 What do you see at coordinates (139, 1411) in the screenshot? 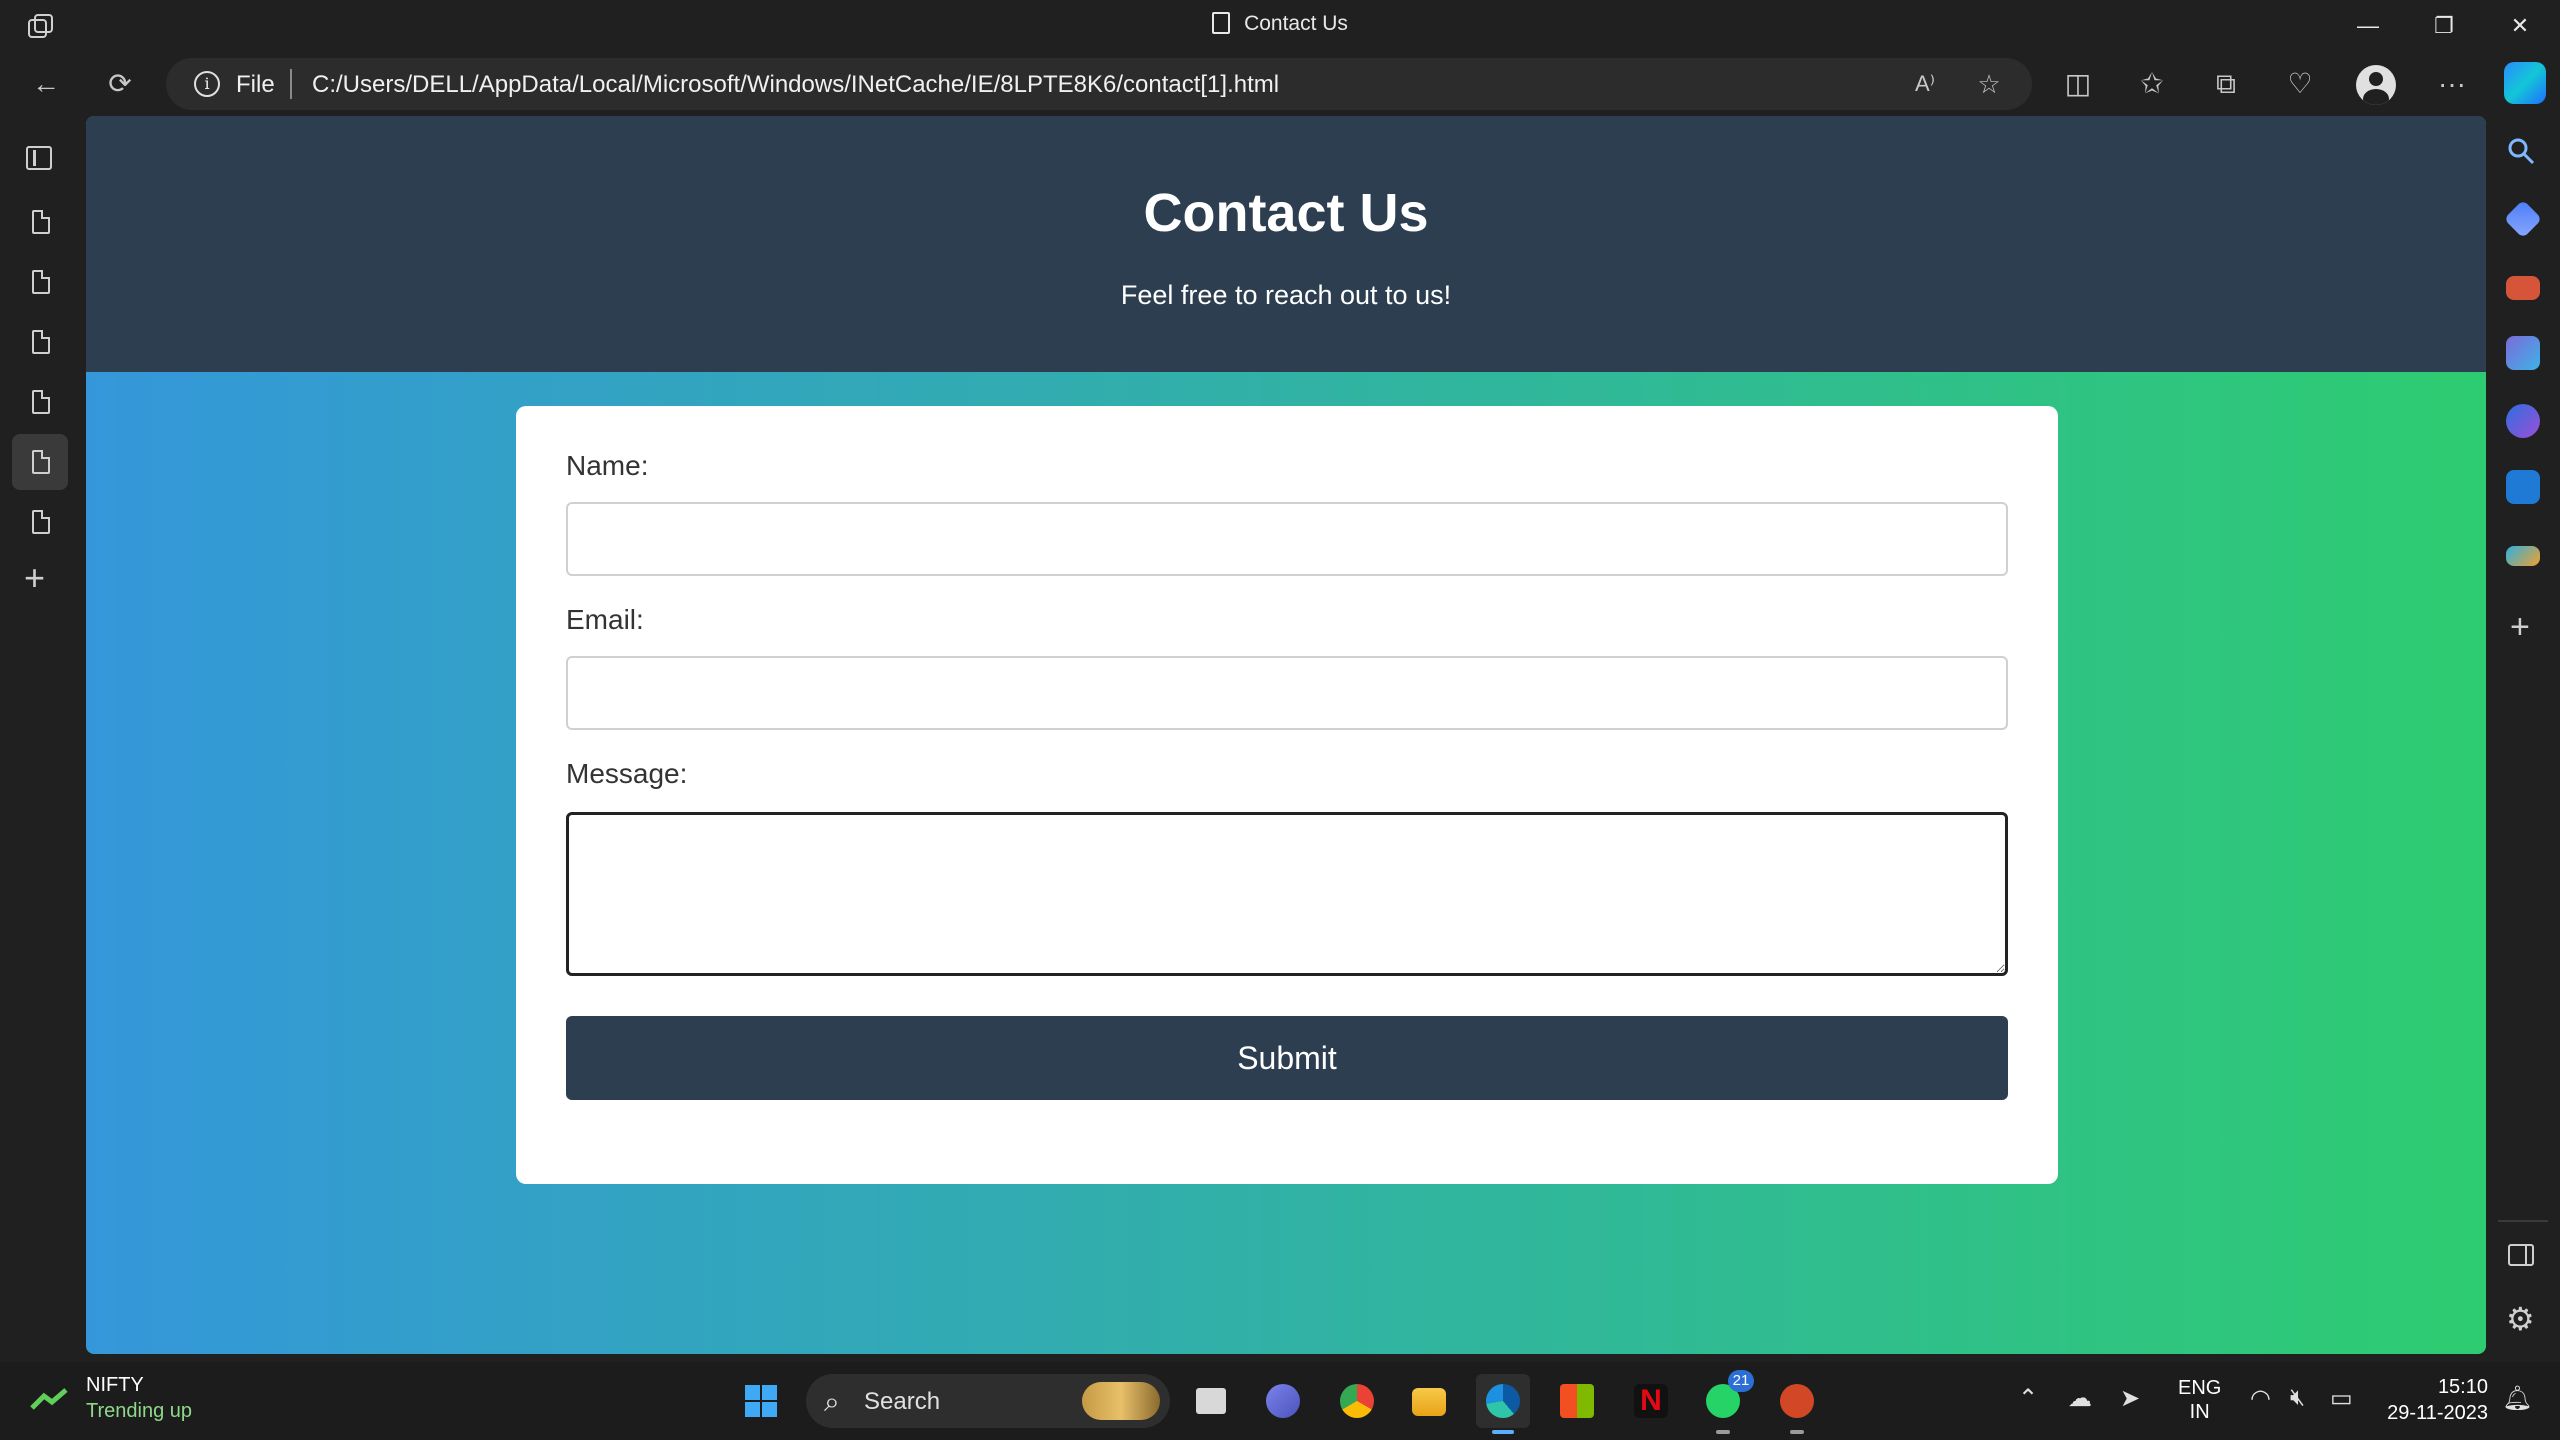
I see `widget-subtitle: Trending up` at bounding box center [139, 1411].